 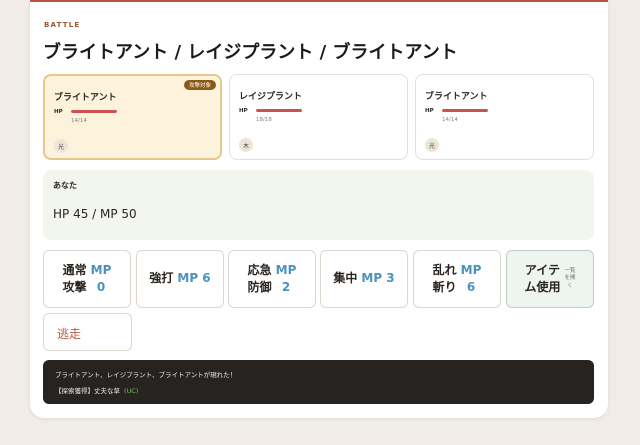 I want to click on battle-title: ブライトアント / レイジプラント / ブライトアント, so click(x=250, y=52).